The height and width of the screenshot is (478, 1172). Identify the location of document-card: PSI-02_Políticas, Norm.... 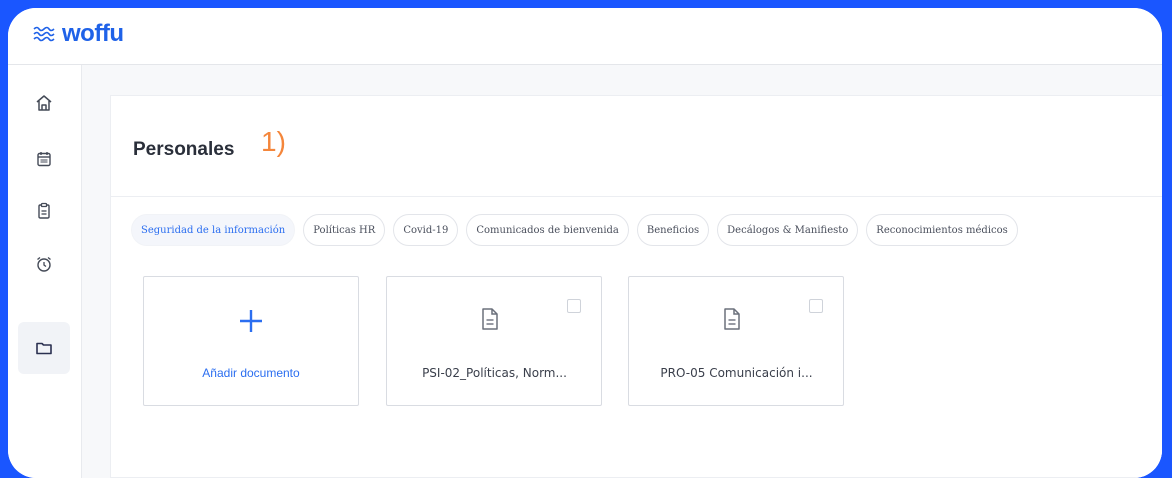
(494, 341).